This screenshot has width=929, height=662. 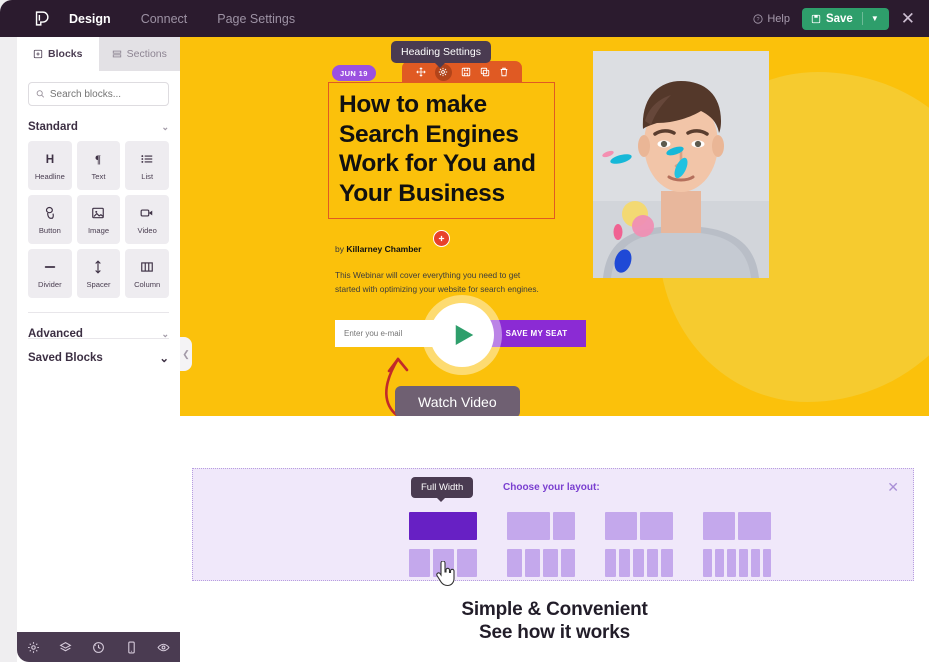 I want to click on sidebar-tabs: Blocks Sections, so click(x=98, y=54).